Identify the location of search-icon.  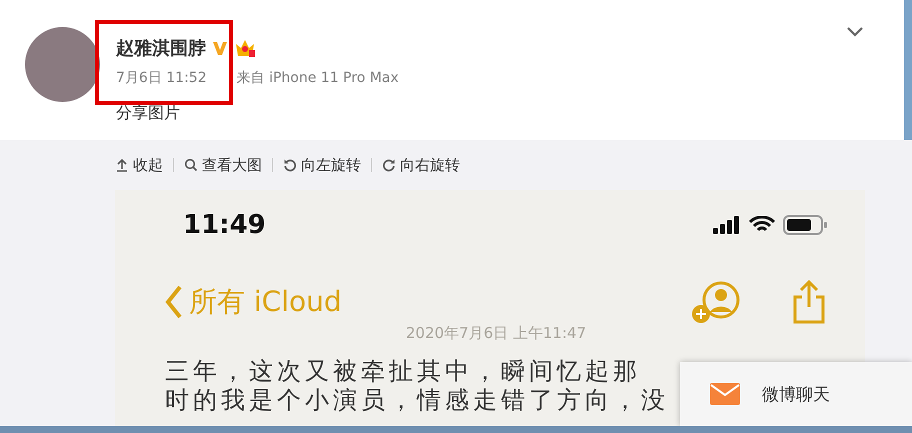
(191, 165).